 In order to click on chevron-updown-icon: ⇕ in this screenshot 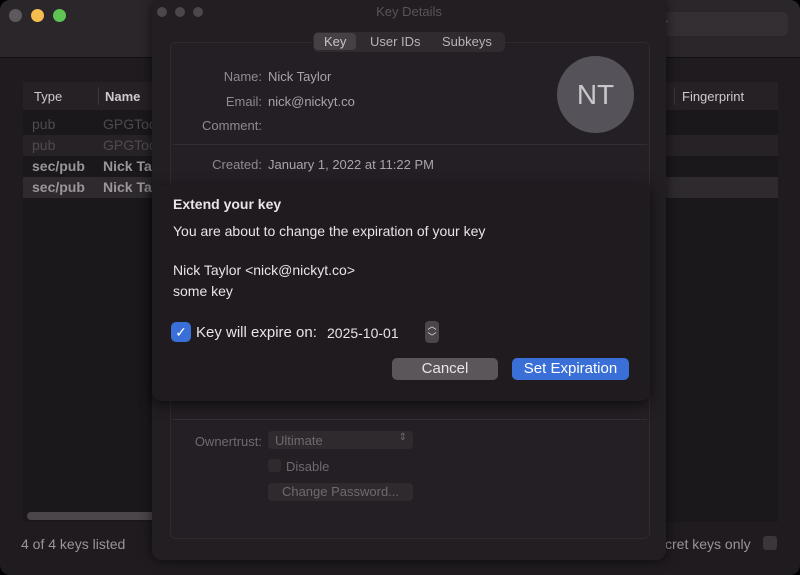, I will do `click(402, 437)`.